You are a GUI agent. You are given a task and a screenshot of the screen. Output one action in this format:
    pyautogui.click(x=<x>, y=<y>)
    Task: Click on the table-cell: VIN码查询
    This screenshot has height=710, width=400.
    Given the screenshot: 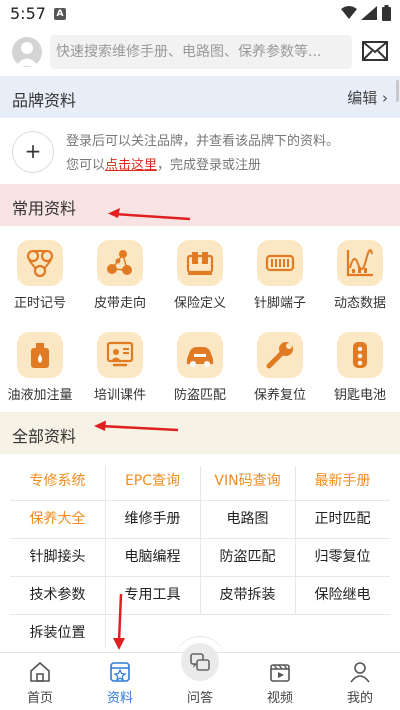 What is the action you would take?
    pyautogui.click(x=247, y=481)
    